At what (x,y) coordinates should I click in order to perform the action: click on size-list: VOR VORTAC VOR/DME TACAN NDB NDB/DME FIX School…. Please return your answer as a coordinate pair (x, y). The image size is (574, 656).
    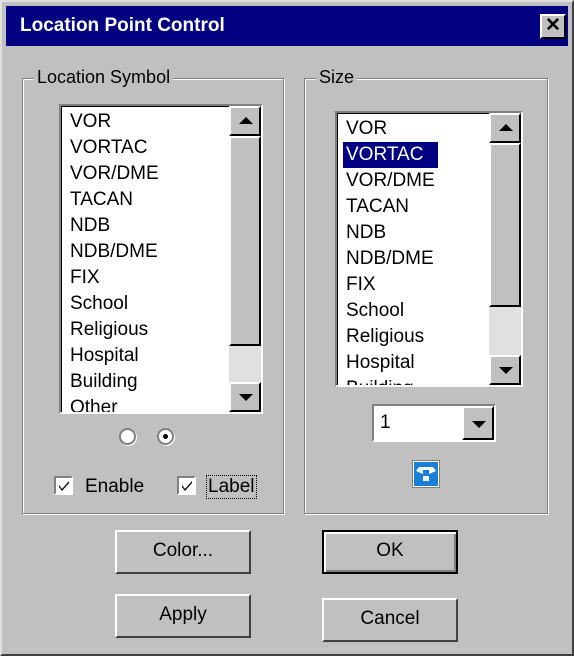
    Looking at the image, I should click on (429, 249).